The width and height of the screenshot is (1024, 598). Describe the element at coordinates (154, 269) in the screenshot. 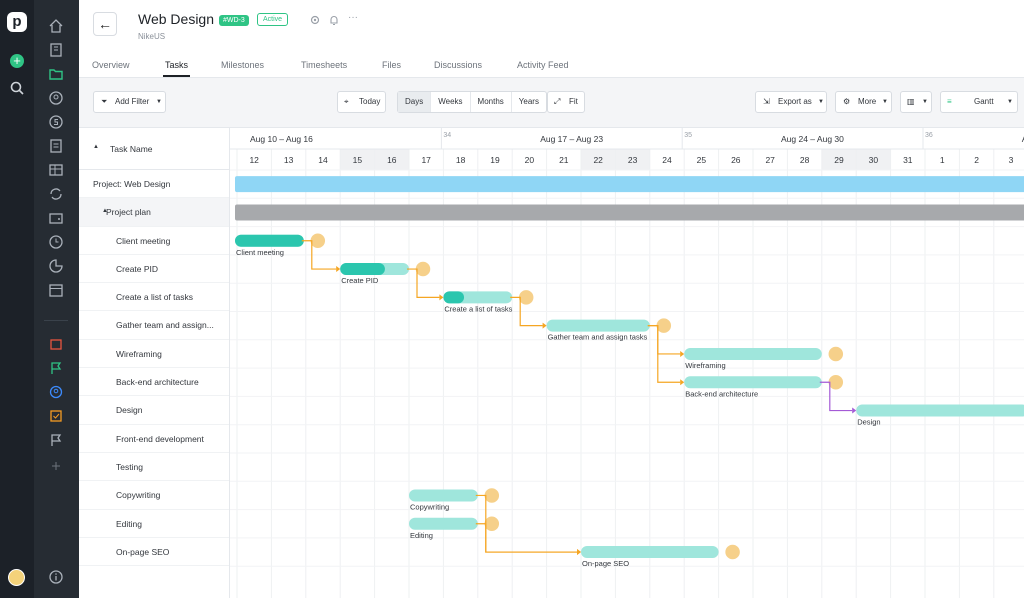

I see `task-list-row: Create PID` at that location.